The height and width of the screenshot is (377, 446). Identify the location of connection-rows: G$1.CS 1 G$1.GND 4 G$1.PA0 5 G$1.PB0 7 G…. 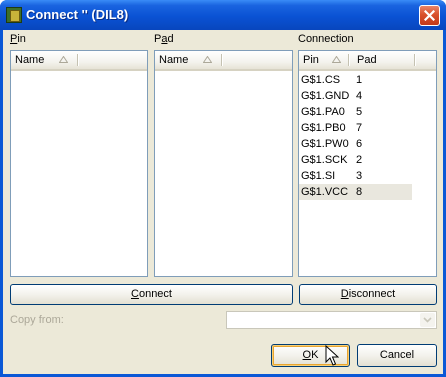
(367, 136).